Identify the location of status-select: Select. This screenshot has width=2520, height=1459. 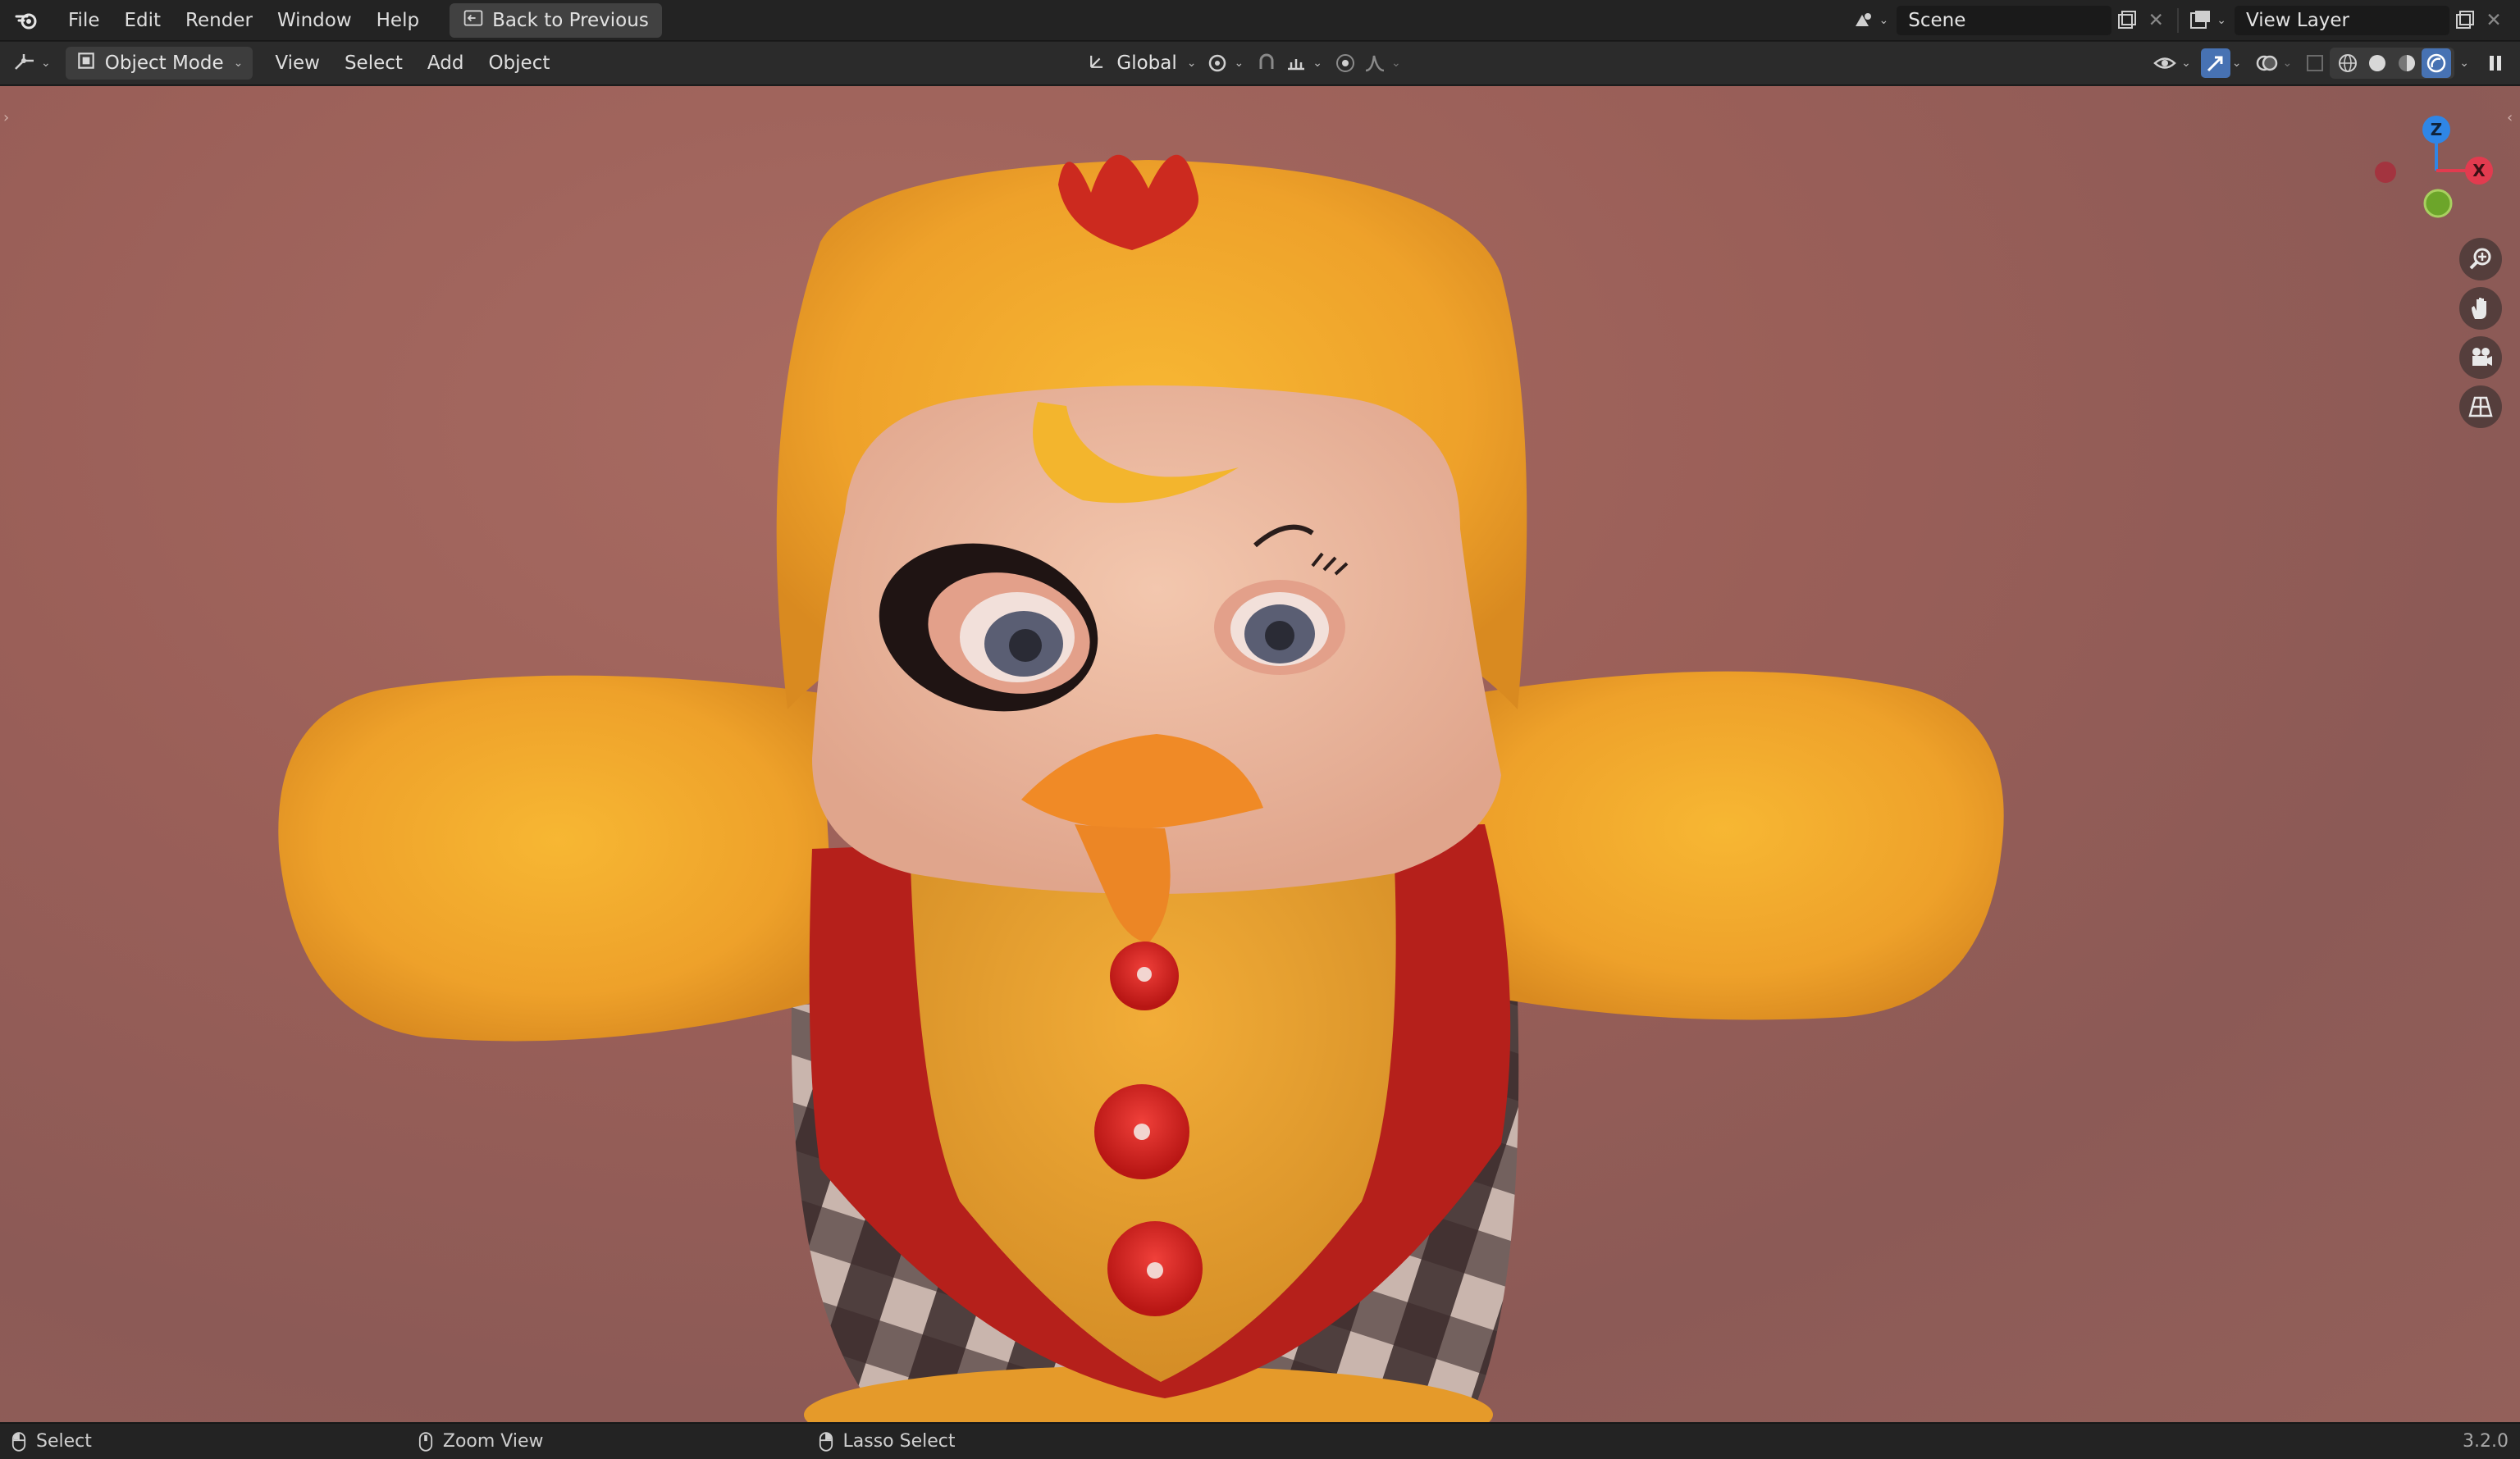
(51, 1441).